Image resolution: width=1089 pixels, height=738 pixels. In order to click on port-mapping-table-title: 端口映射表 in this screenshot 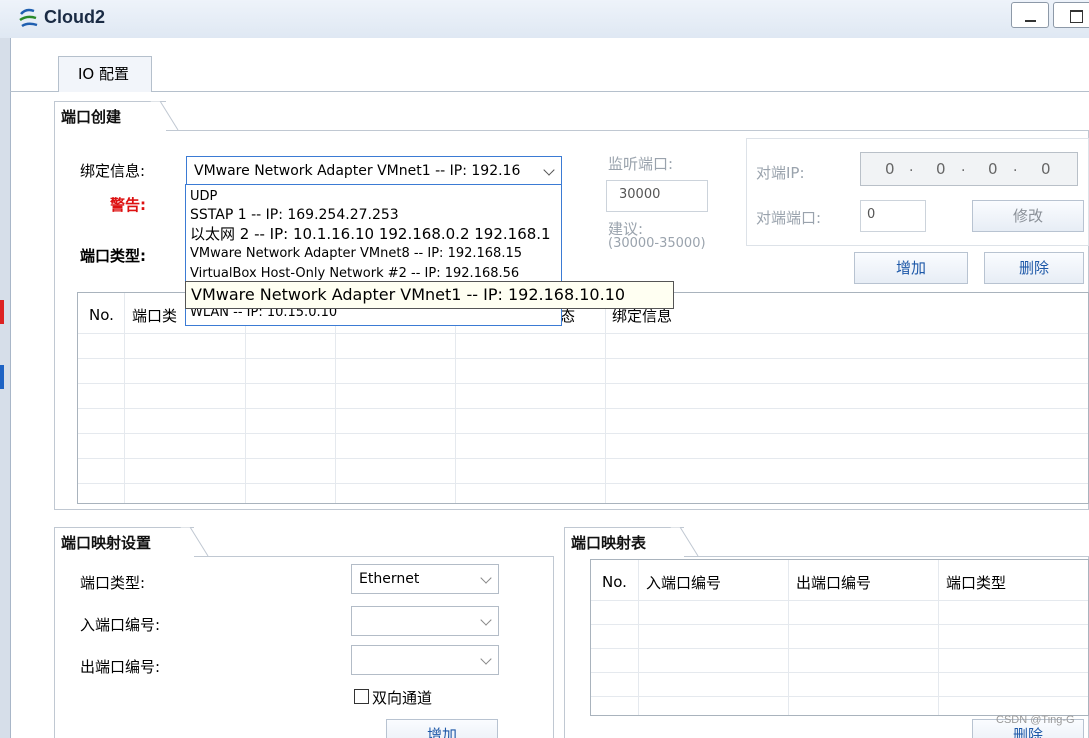, I will do `click(624, 542)`.